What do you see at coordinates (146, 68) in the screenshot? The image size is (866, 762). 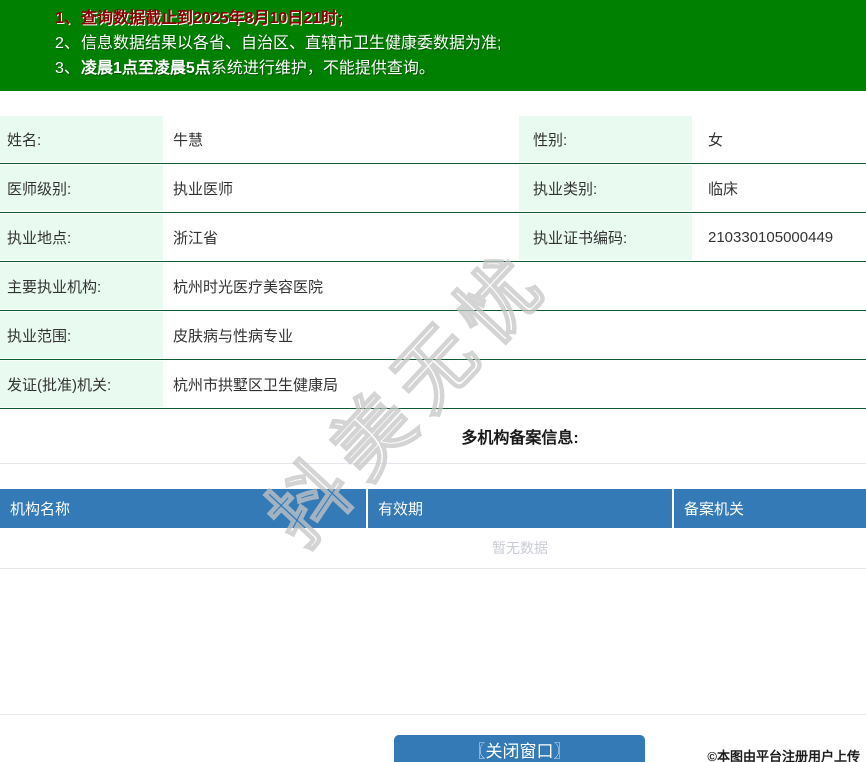 I see `notice-3-maintenance-window: 凌晨1点至凌晨5点` at bounding box center [146, 68].